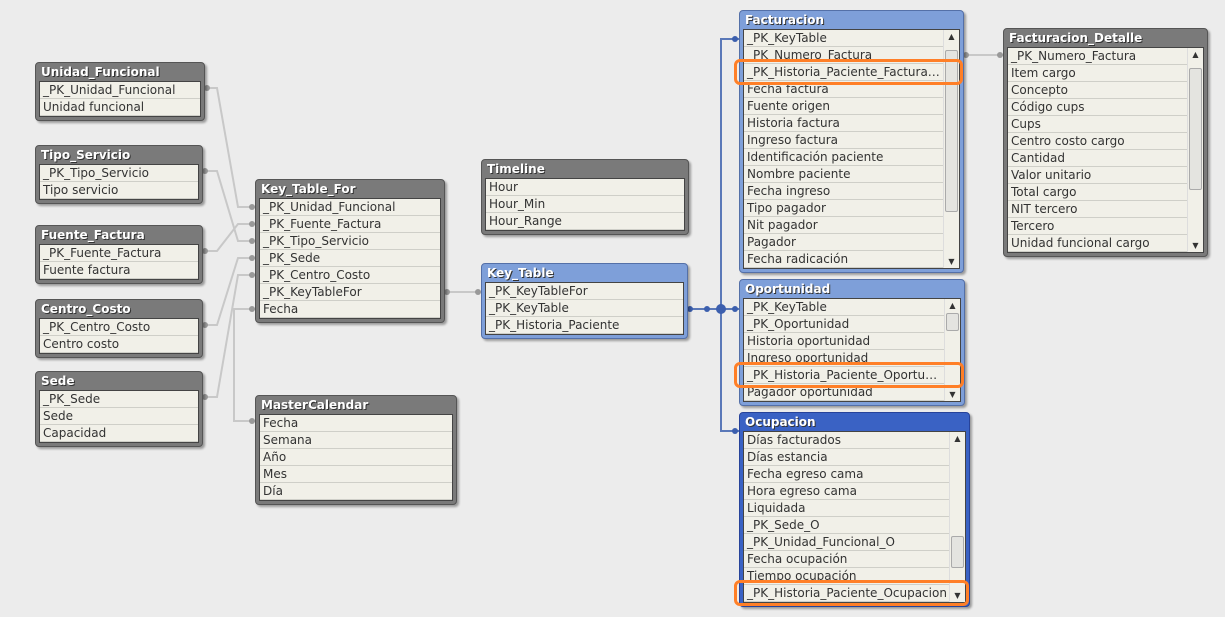 This screenshot has height=617, width=1225. I want to click on field-row: Pagador oportunidad, so click(844, 392).